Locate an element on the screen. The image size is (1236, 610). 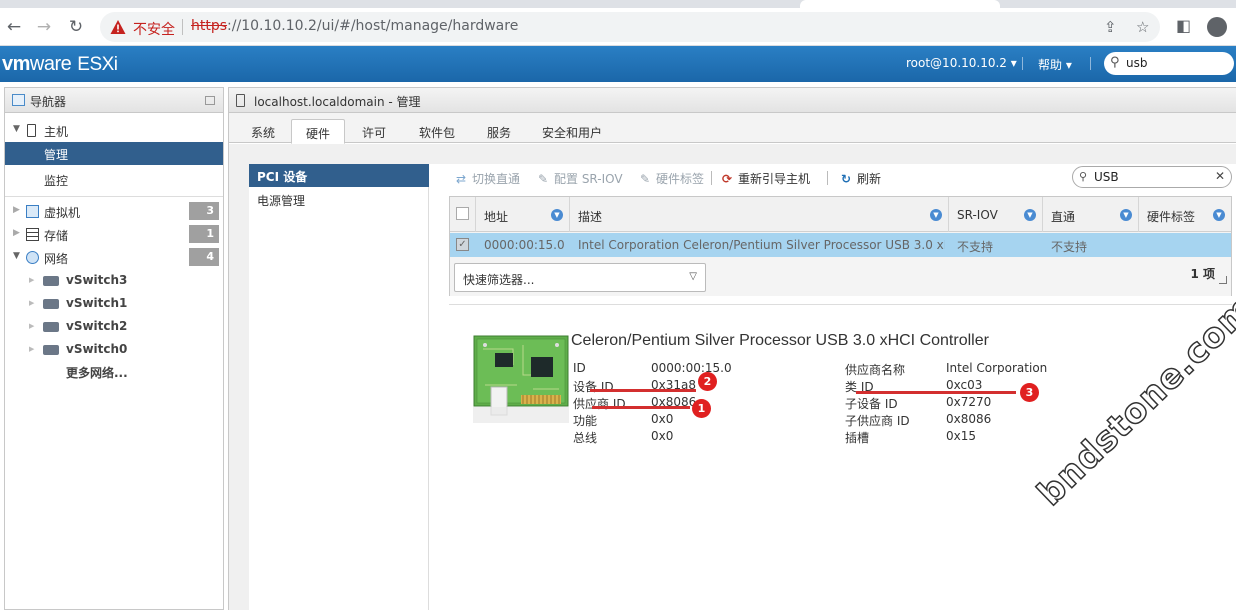
annotation-number-3: 3 is located at coordinates (1029, 392).